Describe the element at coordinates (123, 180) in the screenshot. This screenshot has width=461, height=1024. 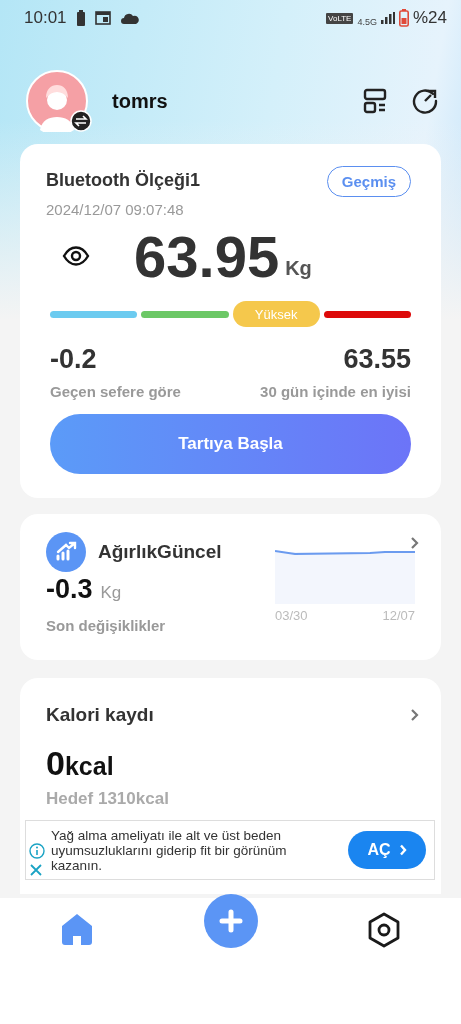
I see `device-name: Bluetooth Ölçeği1` at that location.